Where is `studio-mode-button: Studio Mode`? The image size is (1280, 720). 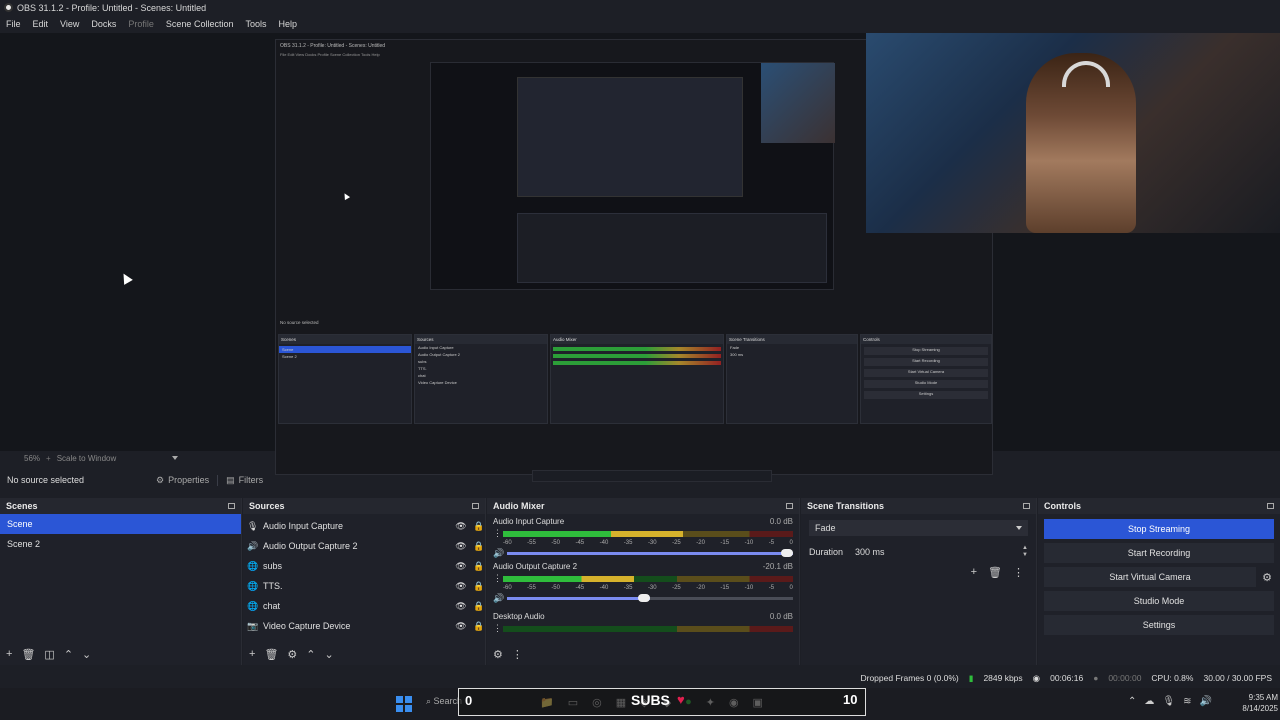 studio-mode-button: Studio Mode is located at coordinates (1159, 601).